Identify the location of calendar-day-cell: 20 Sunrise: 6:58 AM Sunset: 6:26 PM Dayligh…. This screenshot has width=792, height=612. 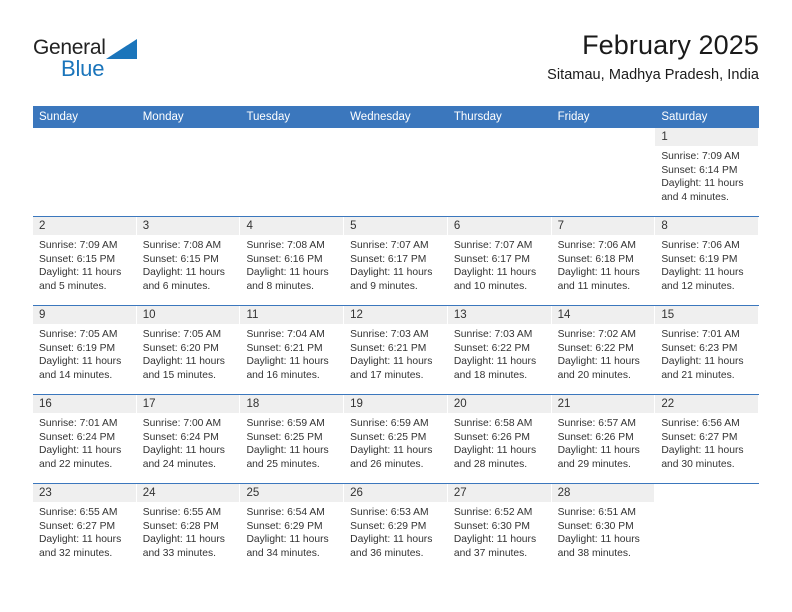
(499, 439).